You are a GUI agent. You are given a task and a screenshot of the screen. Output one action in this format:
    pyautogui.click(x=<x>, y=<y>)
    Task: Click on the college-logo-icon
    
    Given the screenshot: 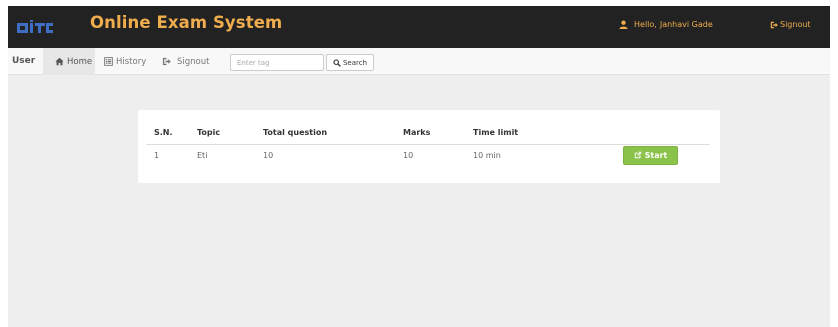 What is the action you would take?
    pyautogui.click(x=35, y=26)
    